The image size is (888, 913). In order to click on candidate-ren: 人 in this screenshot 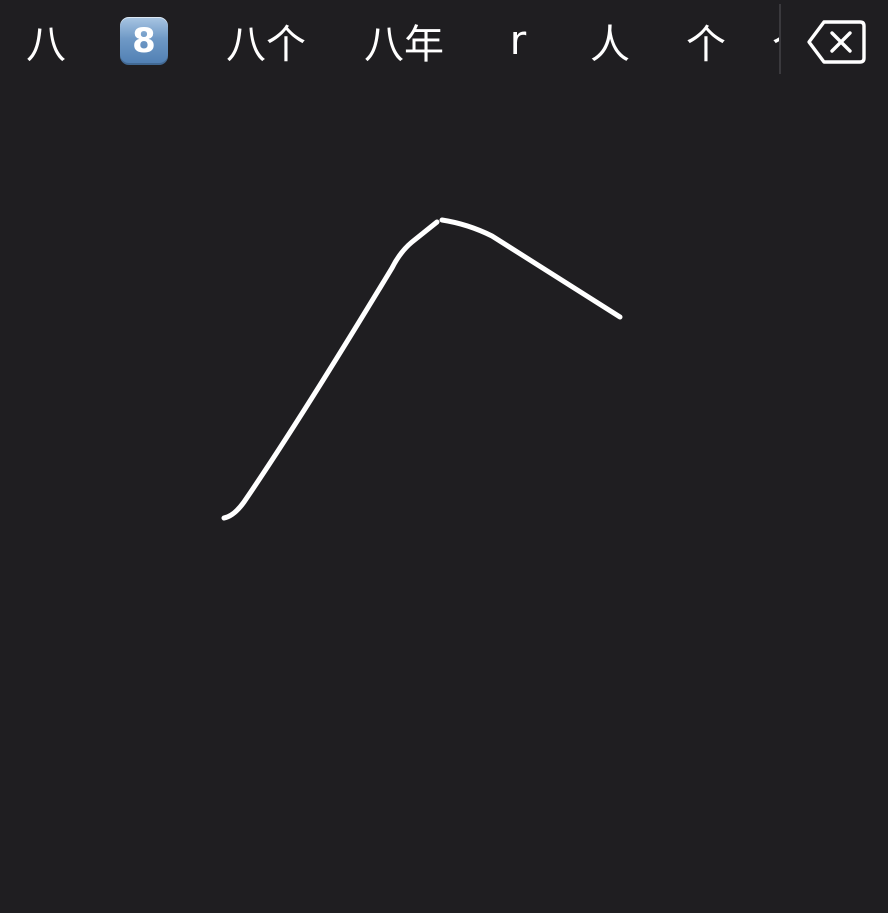, I will do `click(610, 41)`.